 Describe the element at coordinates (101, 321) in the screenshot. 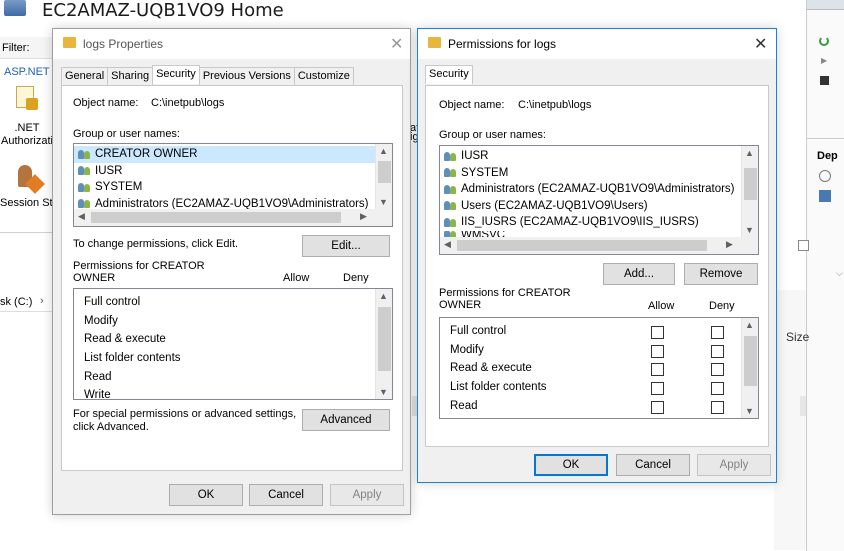

I see `permission-row: Modify` at that location.